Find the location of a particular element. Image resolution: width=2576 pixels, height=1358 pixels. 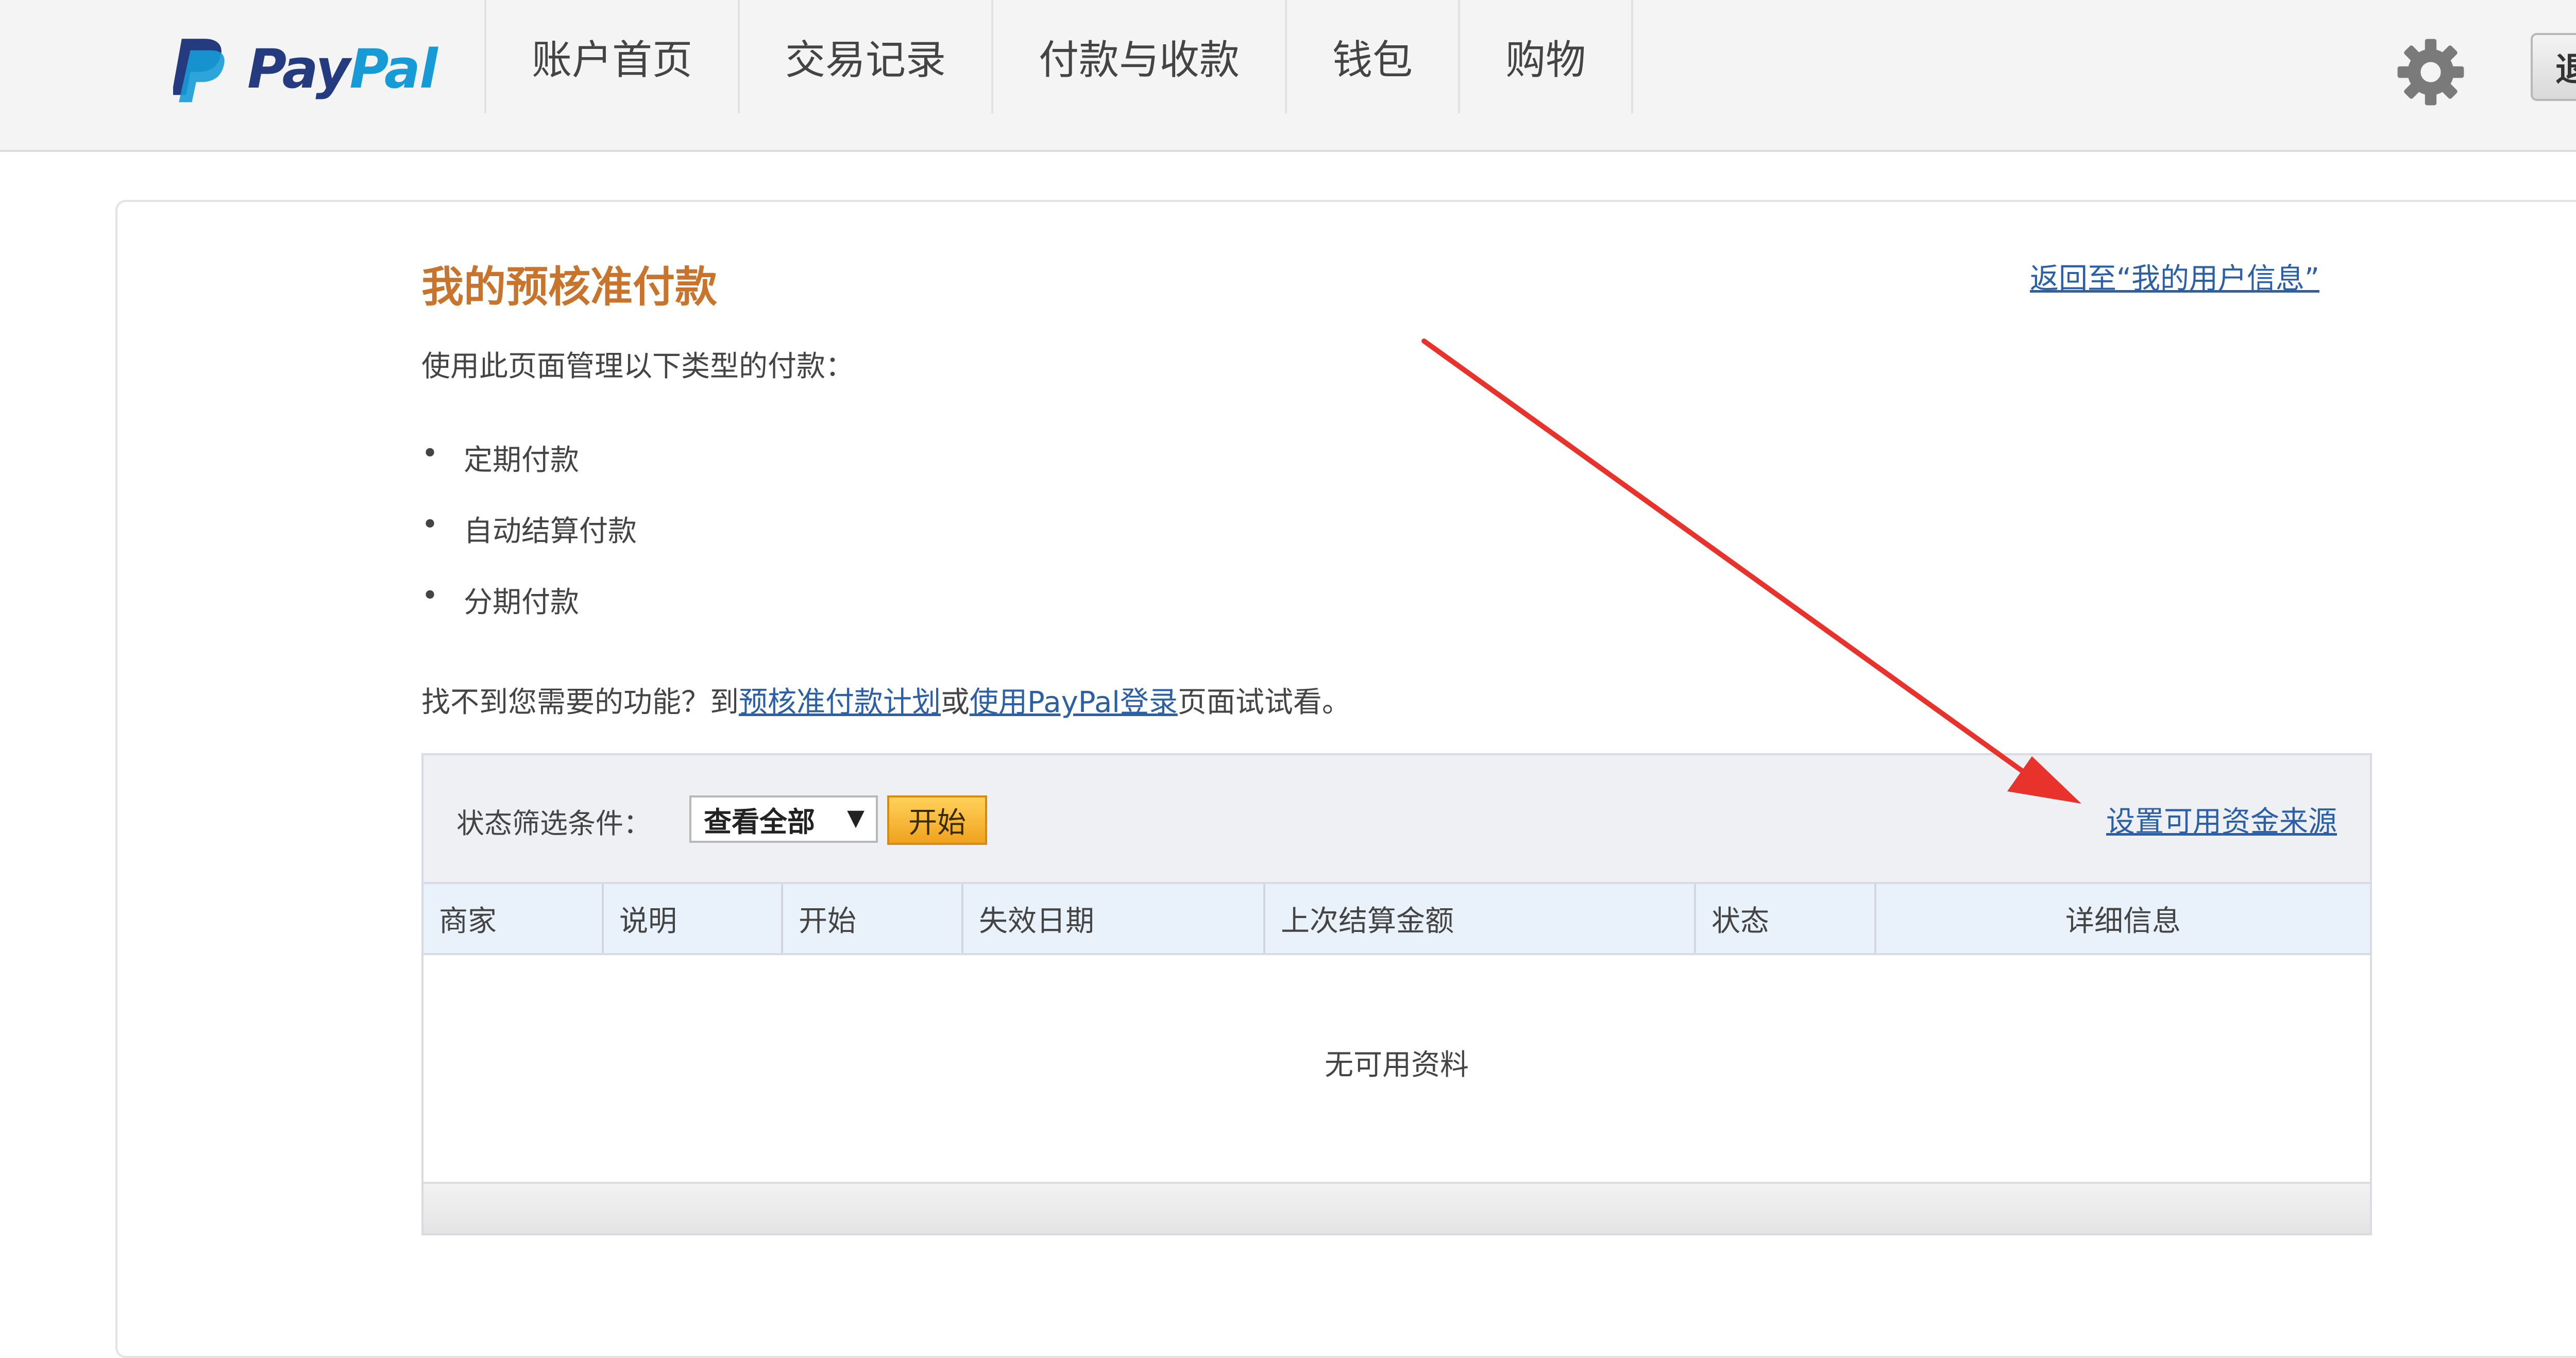

nav-send-receive: 付款与收款 is located at coordinates (1138, 56).